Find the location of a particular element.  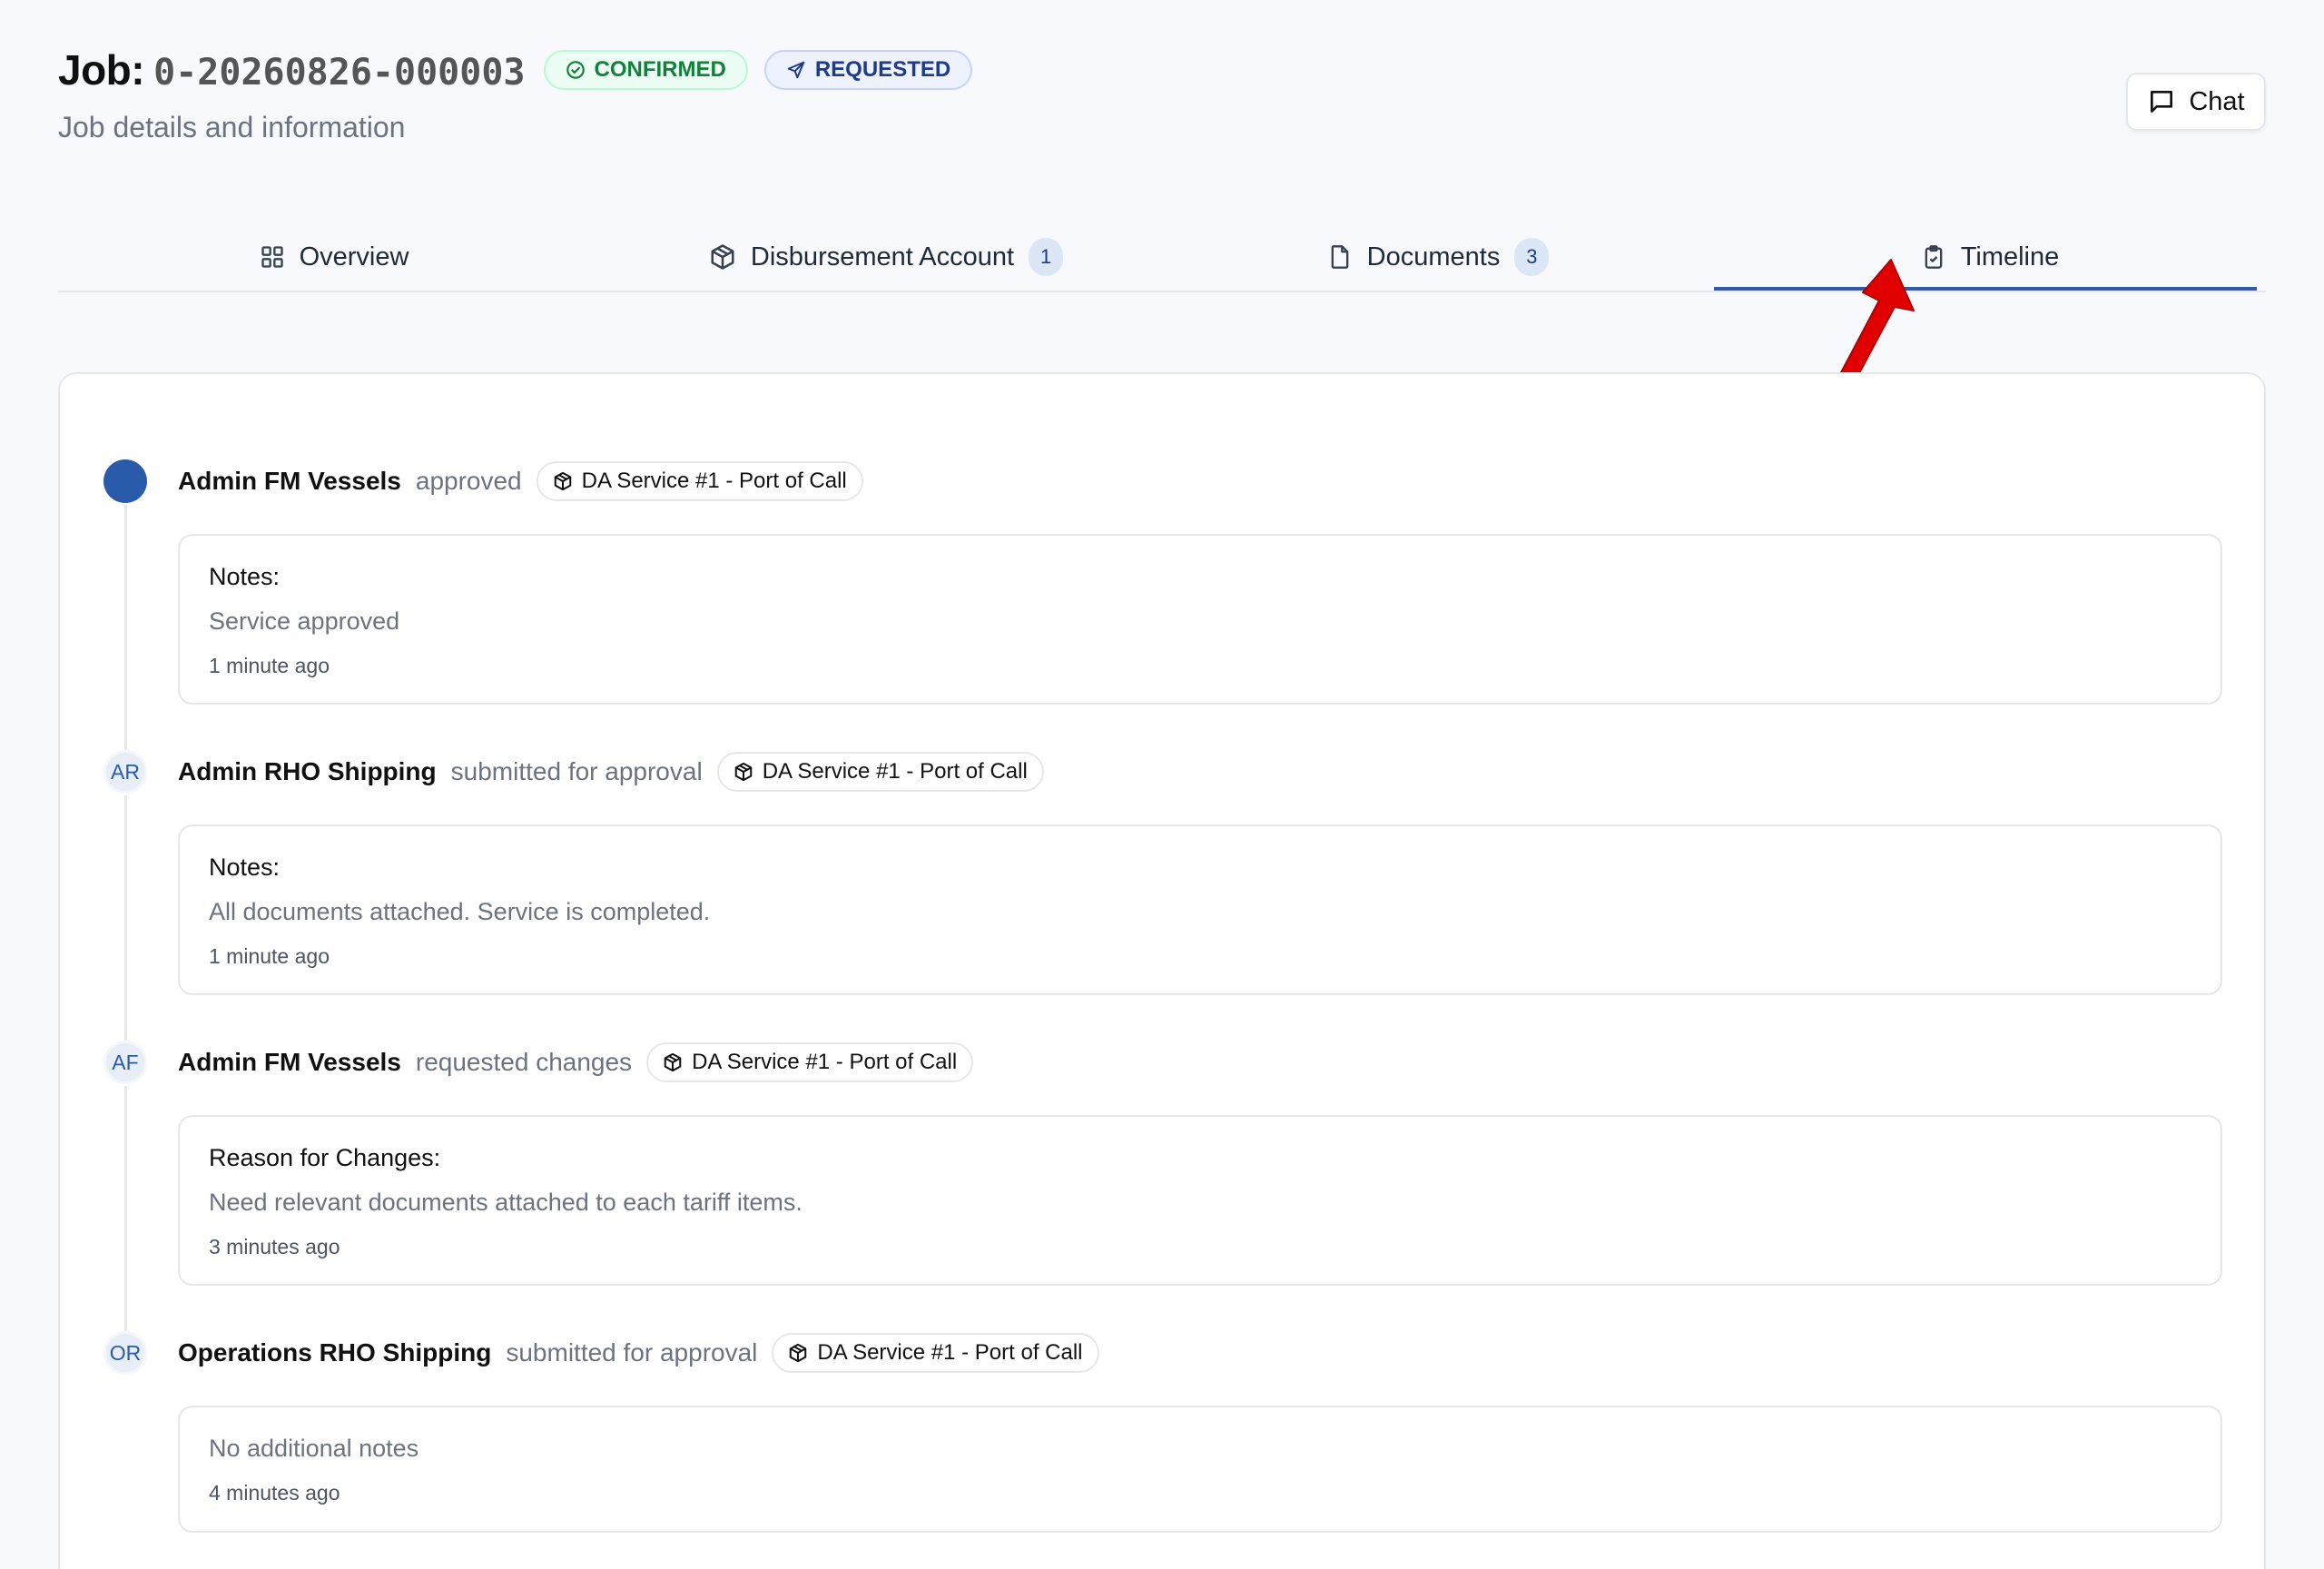

event-note-box: Notes: Service approved 1 minute ago is located at coordinates (1200, 619).